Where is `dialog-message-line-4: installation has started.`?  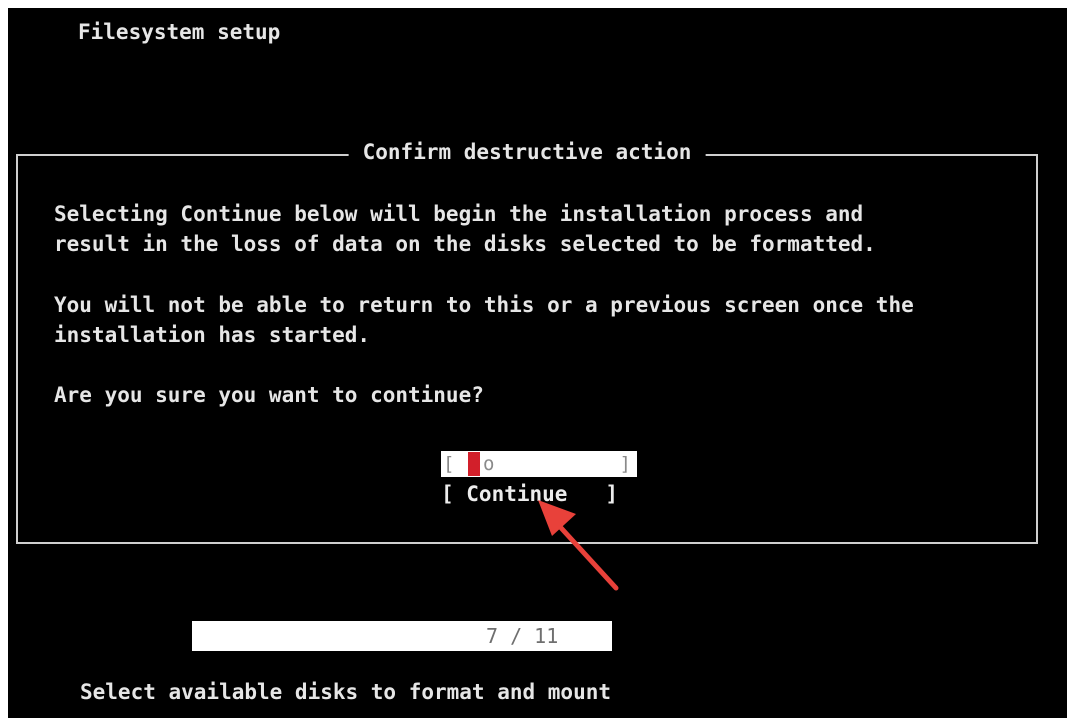
dialog-message-line-4: installation has started. is located at coordinates (212, 335).